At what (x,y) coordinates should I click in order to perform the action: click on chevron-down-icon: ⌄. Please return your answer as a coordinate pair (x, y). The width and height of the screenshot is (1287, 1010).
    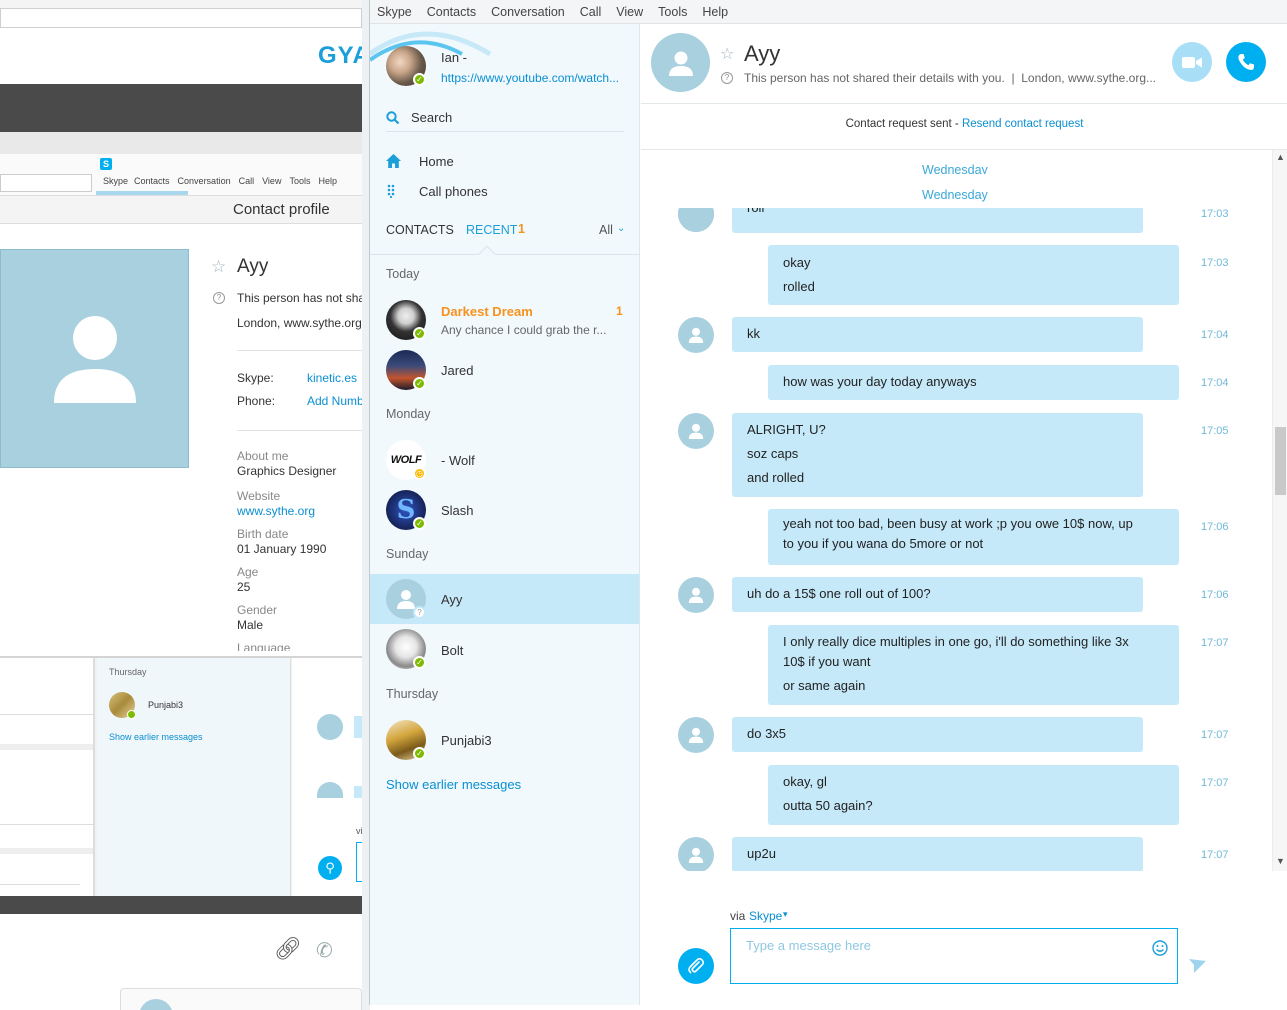
    Looking at the image, I should click on (621, 228).